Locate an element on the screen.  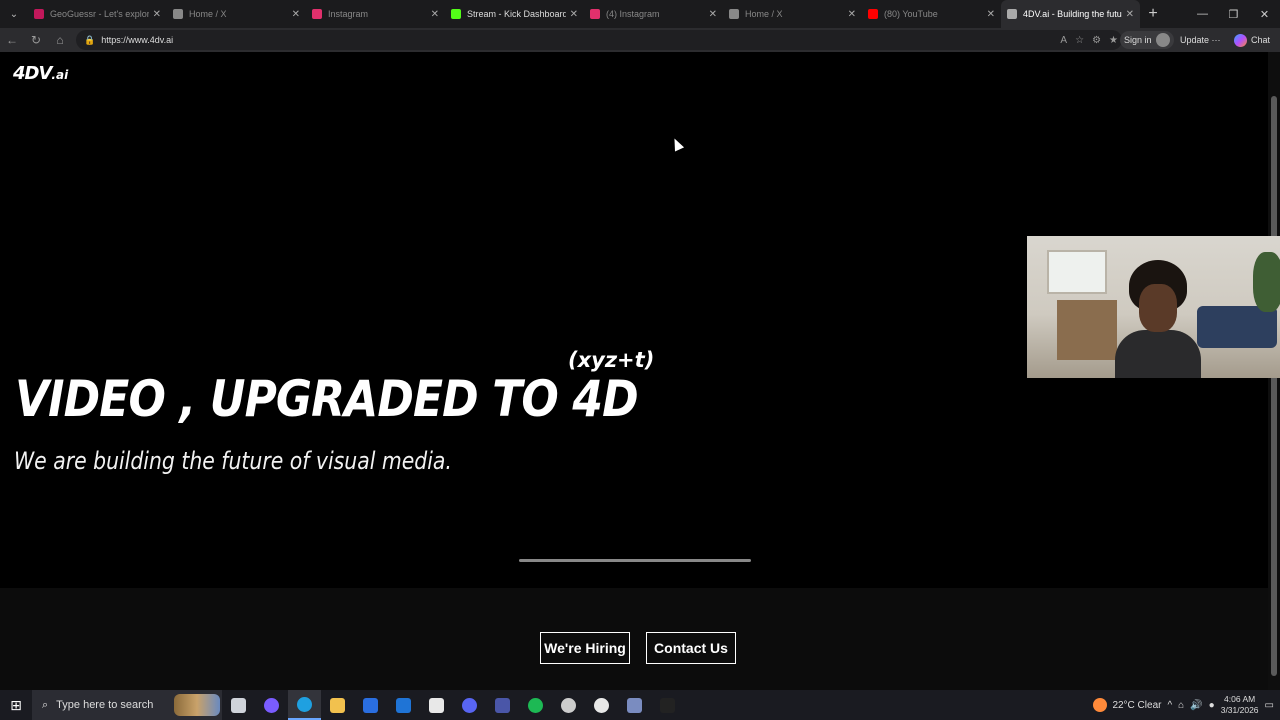
xbox-icon is located at coordinates (568, 705).